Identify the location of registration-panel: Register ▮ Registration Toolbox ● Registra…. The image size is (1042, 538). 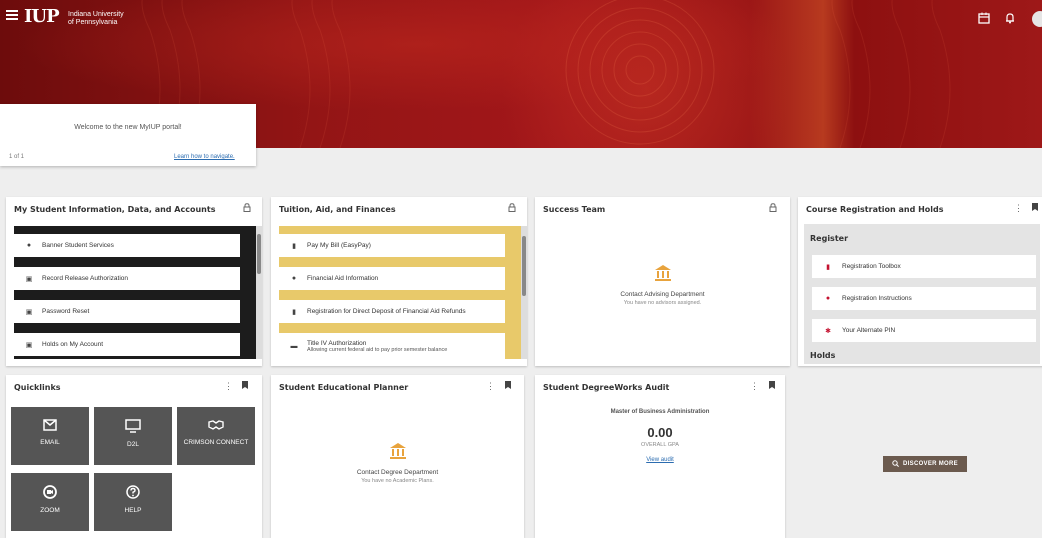
(922, 294).